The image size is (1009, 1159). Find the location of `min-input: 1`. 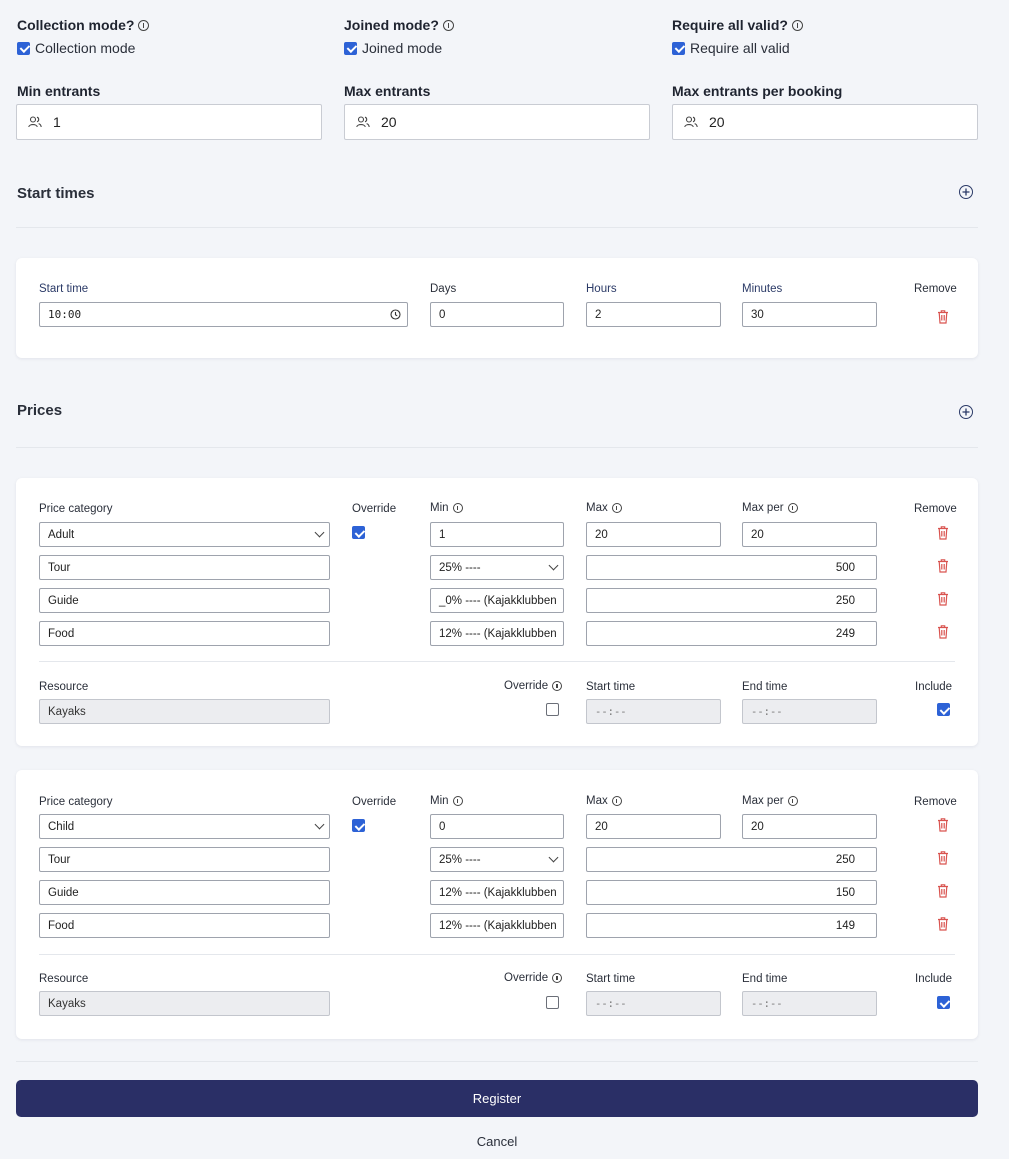

min-input: 1 is located at coordinates (497, 534).